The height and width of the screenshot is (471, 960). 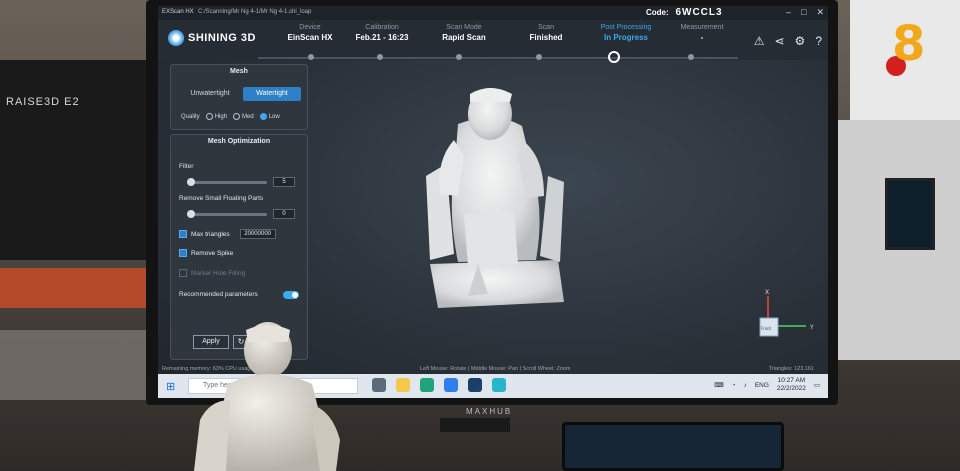 What do you see at coordinates (495, 198) in the screenshot?
I see `scanned-statue-model` at bounding box center [495, 198].